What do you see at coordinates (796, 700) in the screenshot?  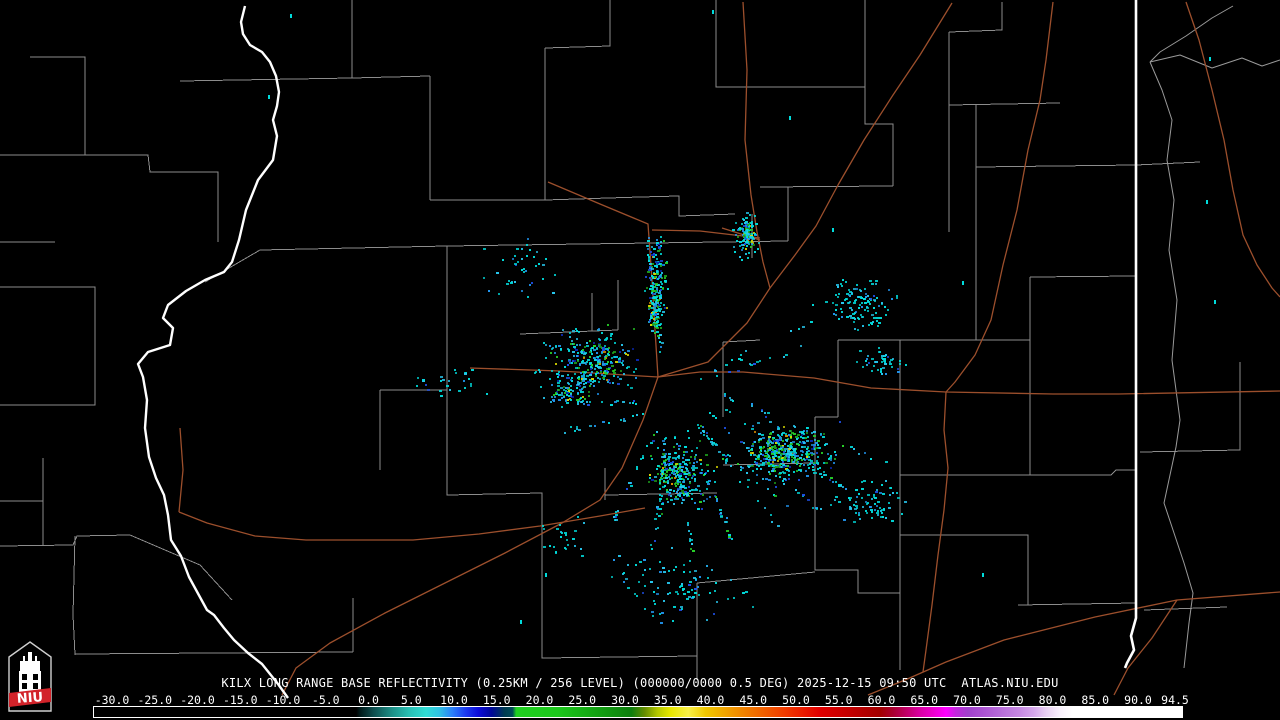 I see `colorbar-tick: 50.0` at bounding box center [796, 700].